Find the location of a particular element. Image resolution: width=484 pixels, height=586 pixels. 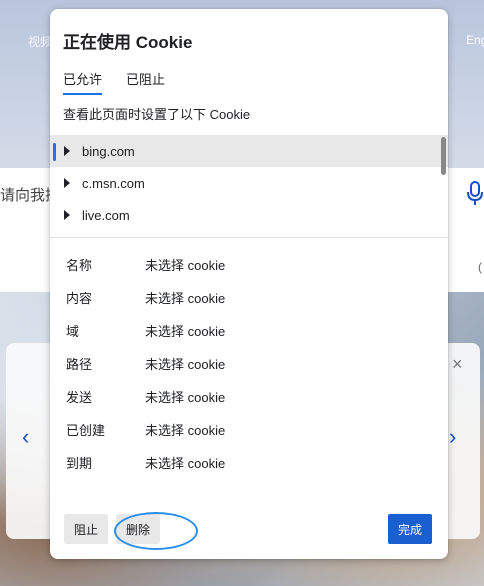

prop-label: 到期 is located at coordinates (79, 463).